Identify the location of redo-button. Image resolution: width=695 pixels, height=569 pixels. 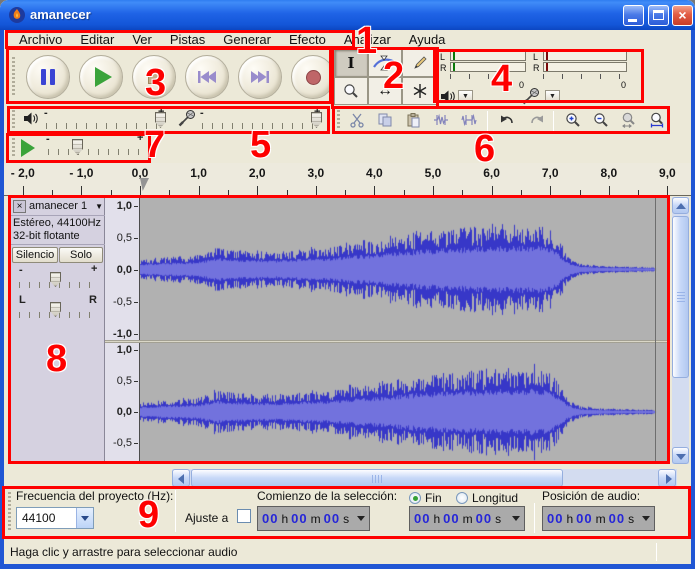
(536, 120).